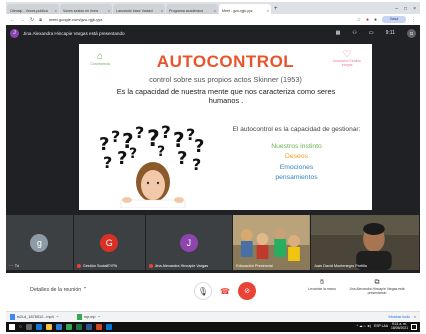 The width and height of the screenshot is (426, 334). Describe the element at coordinates (358, 20) in the screenshot. I see `star-icon: ☆` at that location.